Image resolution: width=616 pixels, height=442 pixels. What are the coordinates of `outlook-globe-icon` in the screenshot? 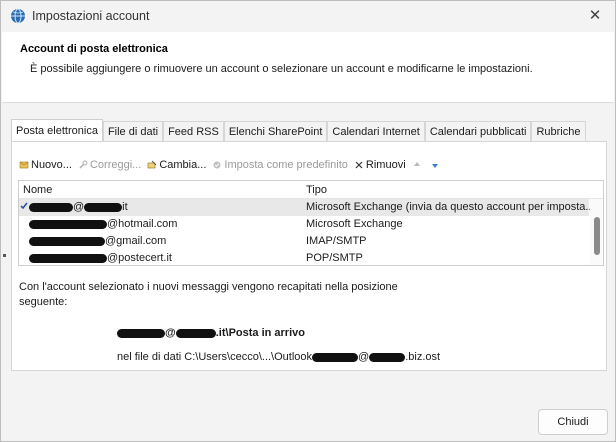 It's located at (18, 16).